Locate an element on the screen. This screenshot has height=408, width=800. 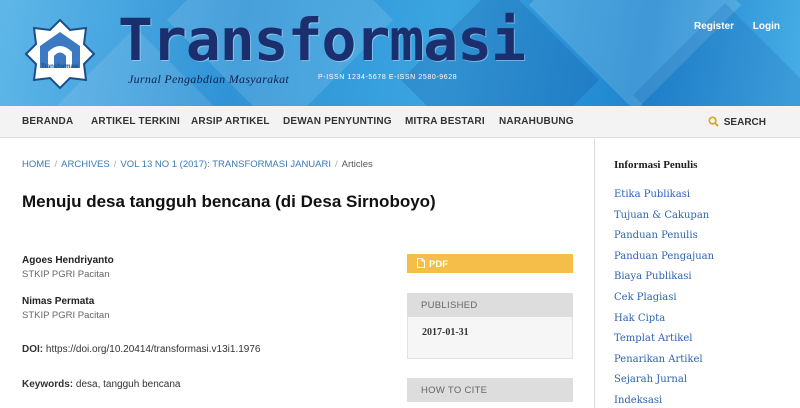
sidebar-item-hak-cipta: Hak Cipta is located at coordinates (664, 322).